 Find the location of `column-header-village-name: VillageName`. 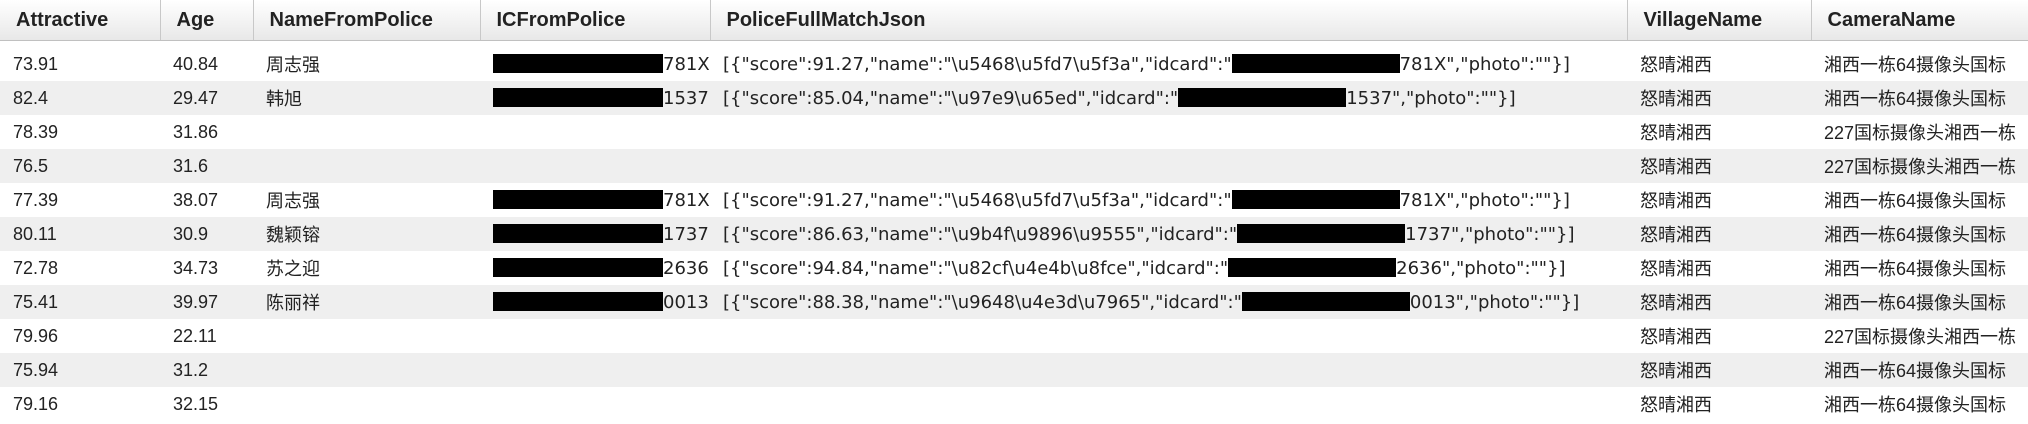

column-header-village-name: VillageName is located at coordinates (1719, 20).